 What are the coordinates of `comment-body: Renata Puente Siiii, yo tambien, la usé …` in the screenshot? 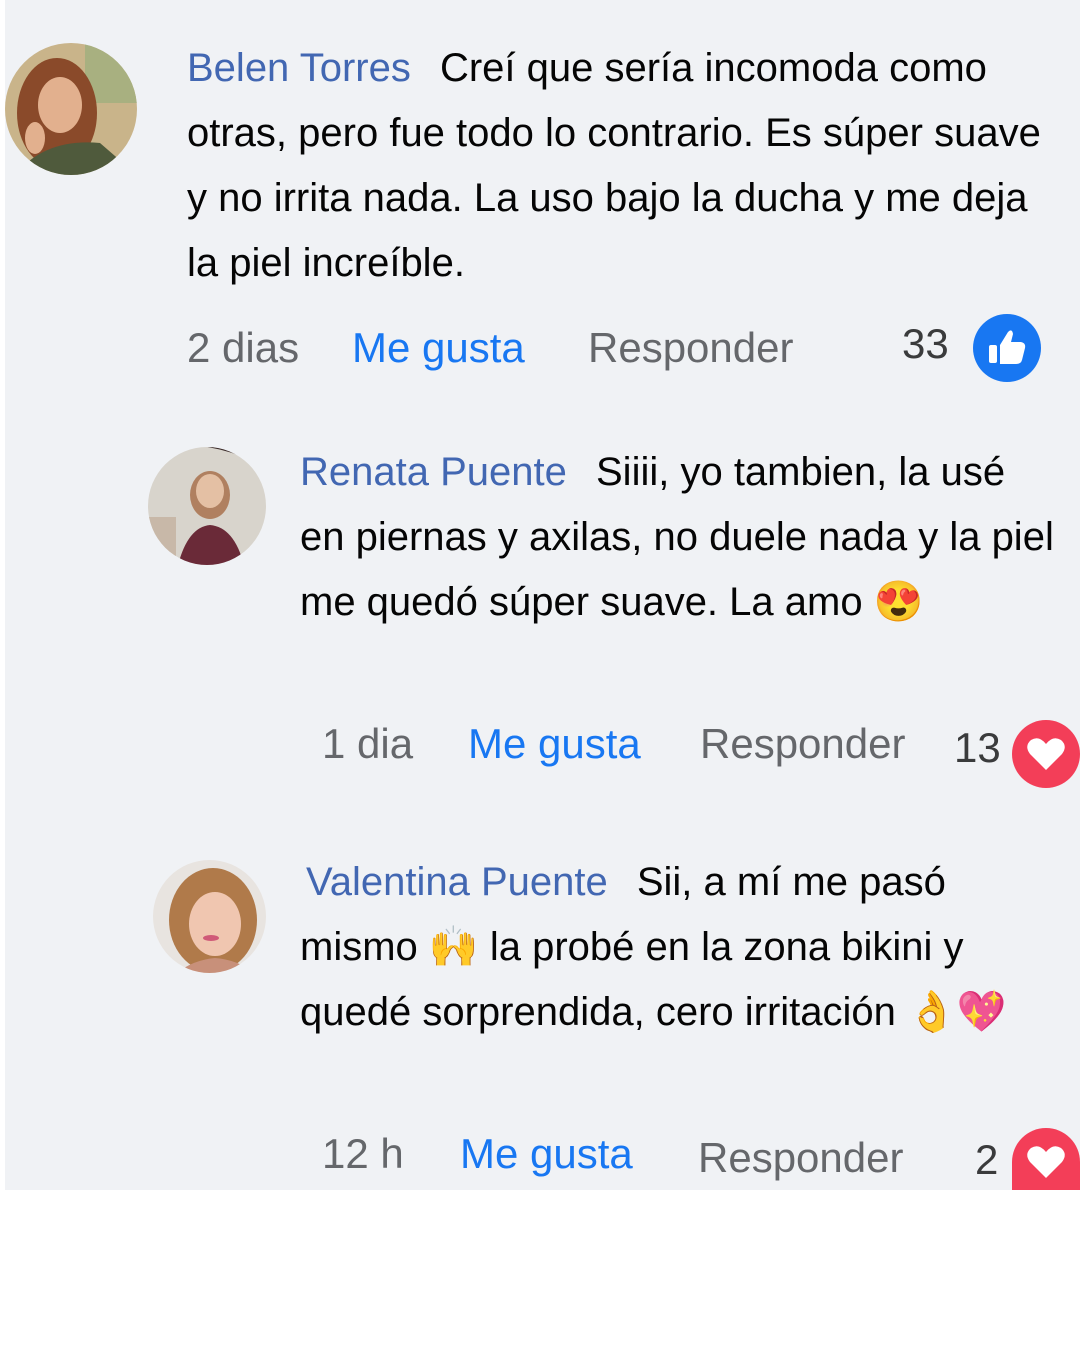 It's located at (680, 537).